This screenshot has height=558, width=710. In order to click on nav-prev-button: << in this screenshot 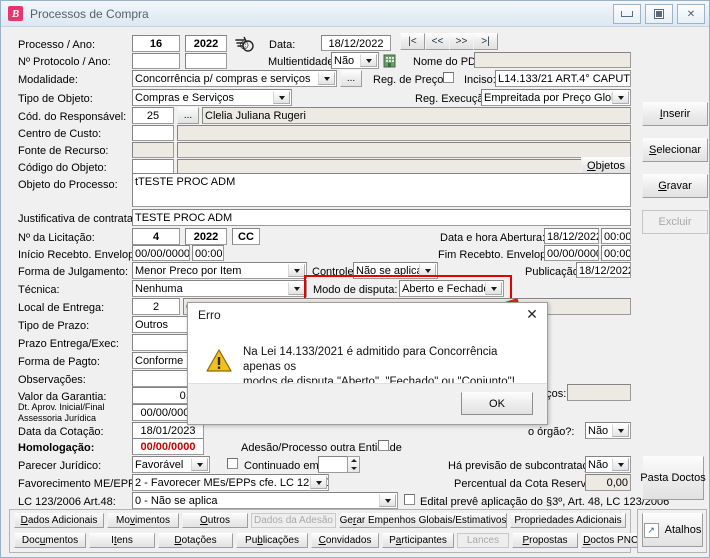, I will do `click(437, 41)`.